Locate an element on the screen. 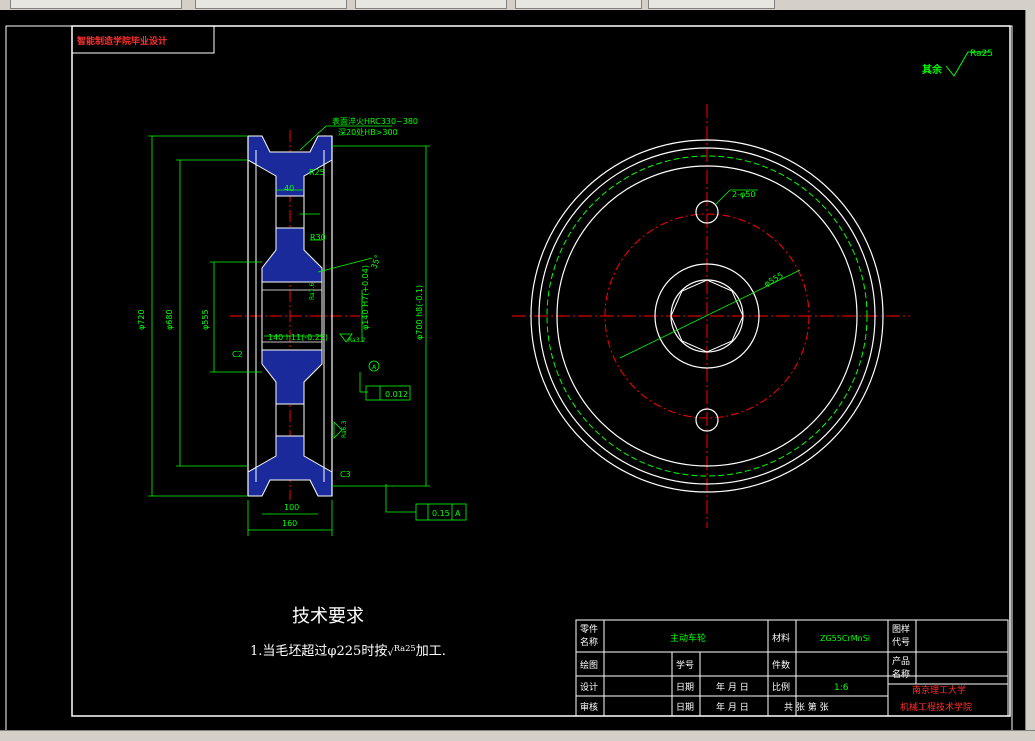 This screenshot has height=741, width=1035. label-student-no: 学号 is located at coordinates (685, 665).